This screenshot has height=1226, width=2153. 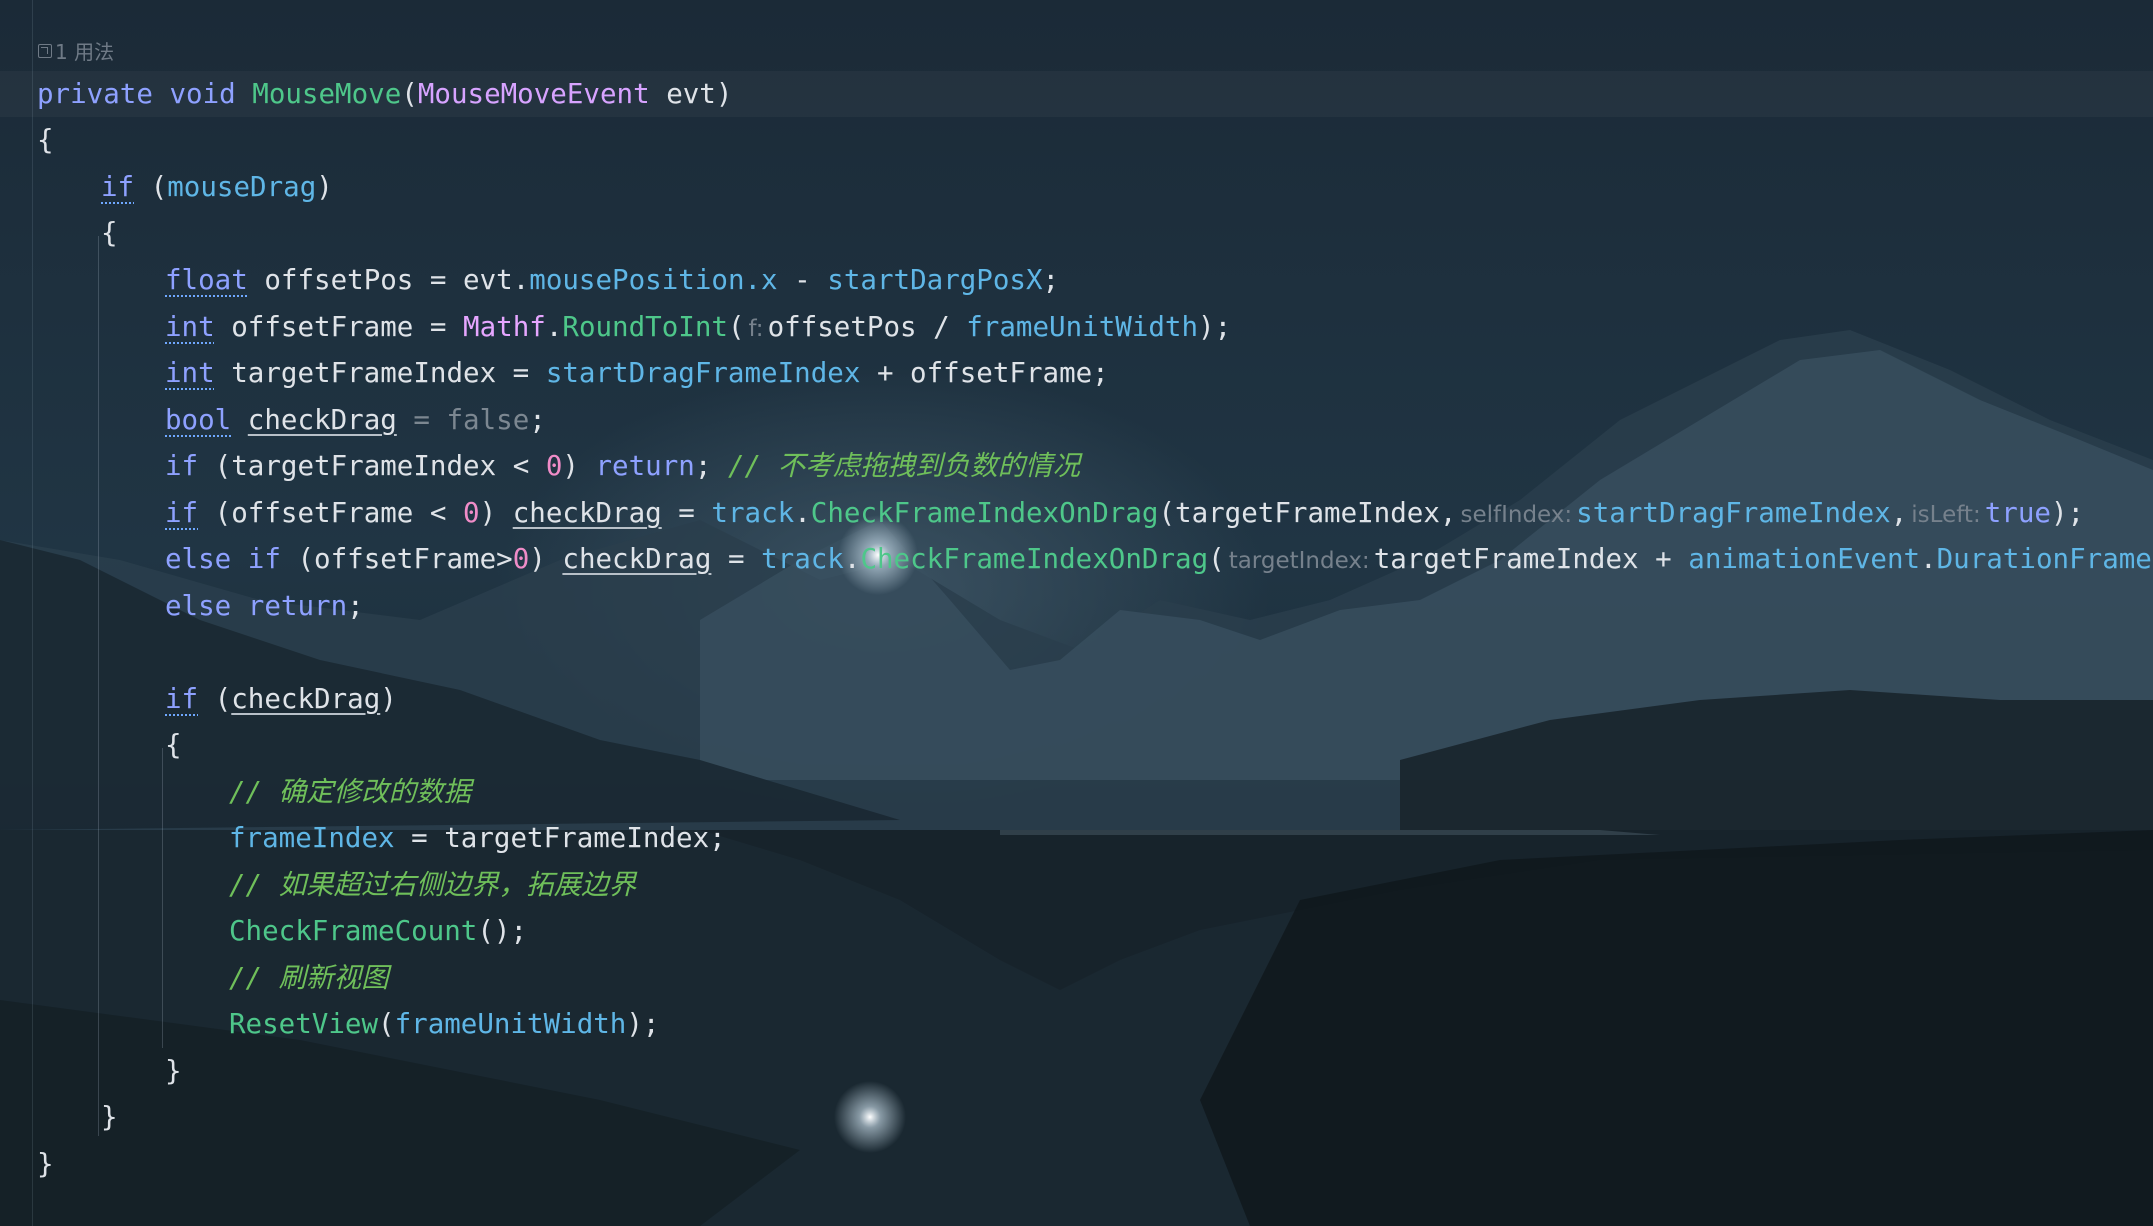 I want to click on code-text: targetFrameIndex =, so click(x=380, y=373).